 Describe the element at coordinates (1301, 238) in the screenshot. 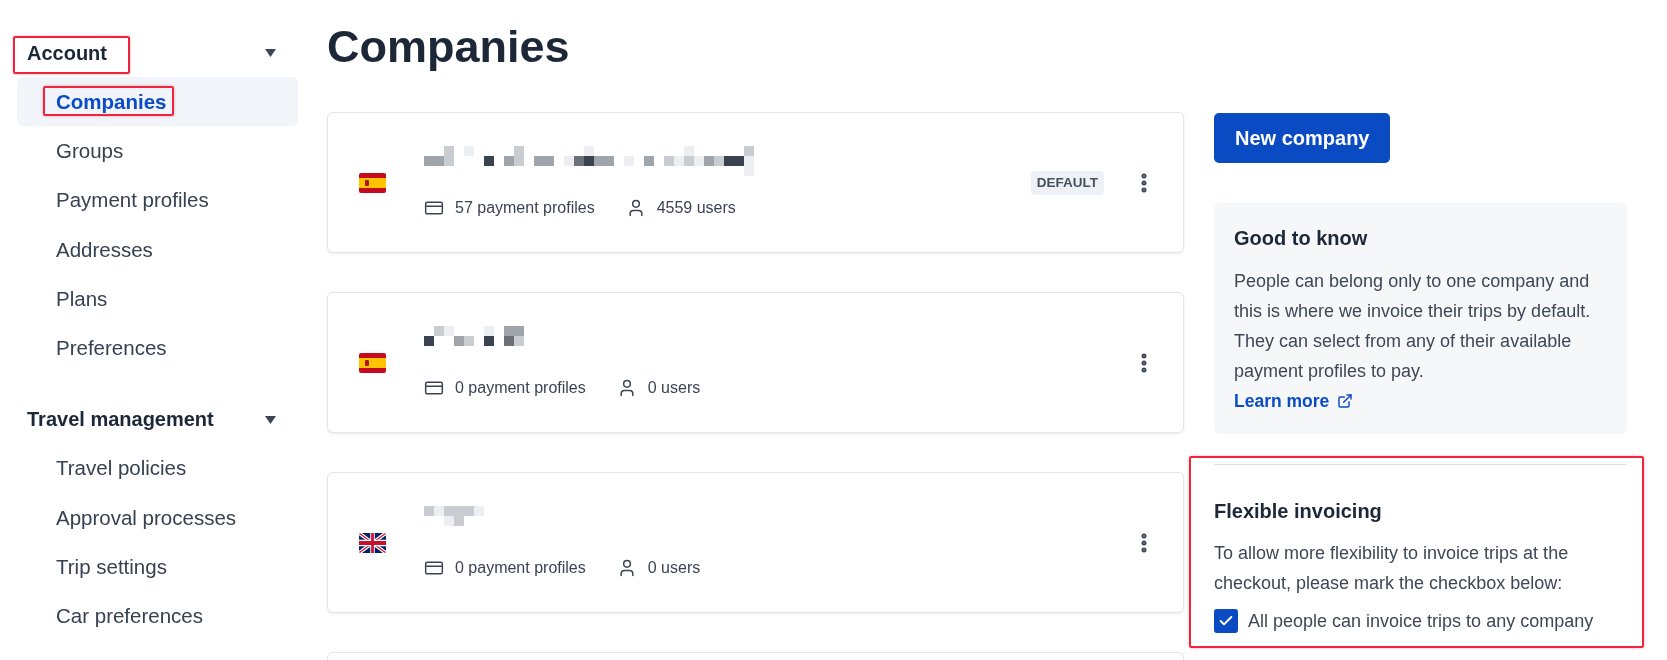

I see `info-title: Good to know` at that location.